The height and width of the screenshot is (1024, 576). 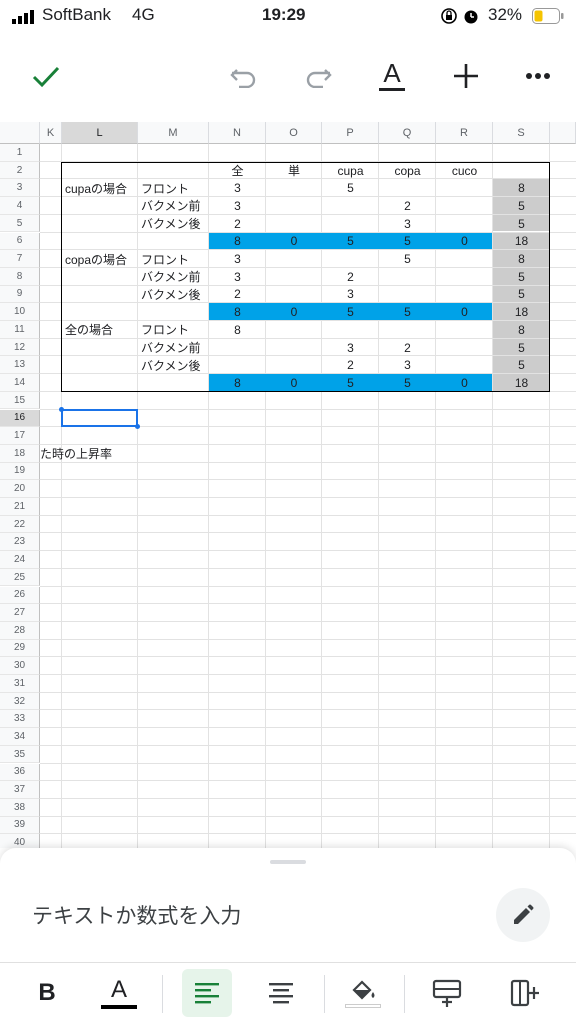 What do you see at coordinates (20, 684) in the screenshot?
I see `row-header-31: 31` at bounding box center [20, 684].